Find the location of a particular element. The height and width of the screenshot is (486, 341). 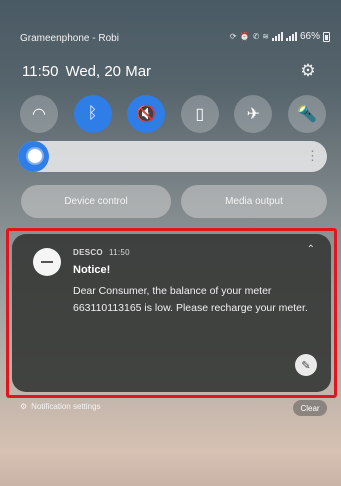

brightness-slider: ⋮ is located at coordinates (172, 156).